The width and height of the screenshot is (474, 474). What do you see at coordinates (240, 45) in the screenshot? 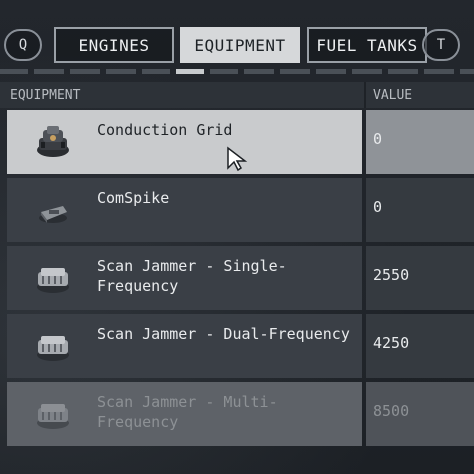
I see `tab-equipment: EQUIPMENT` at bounding box center [240, 45].